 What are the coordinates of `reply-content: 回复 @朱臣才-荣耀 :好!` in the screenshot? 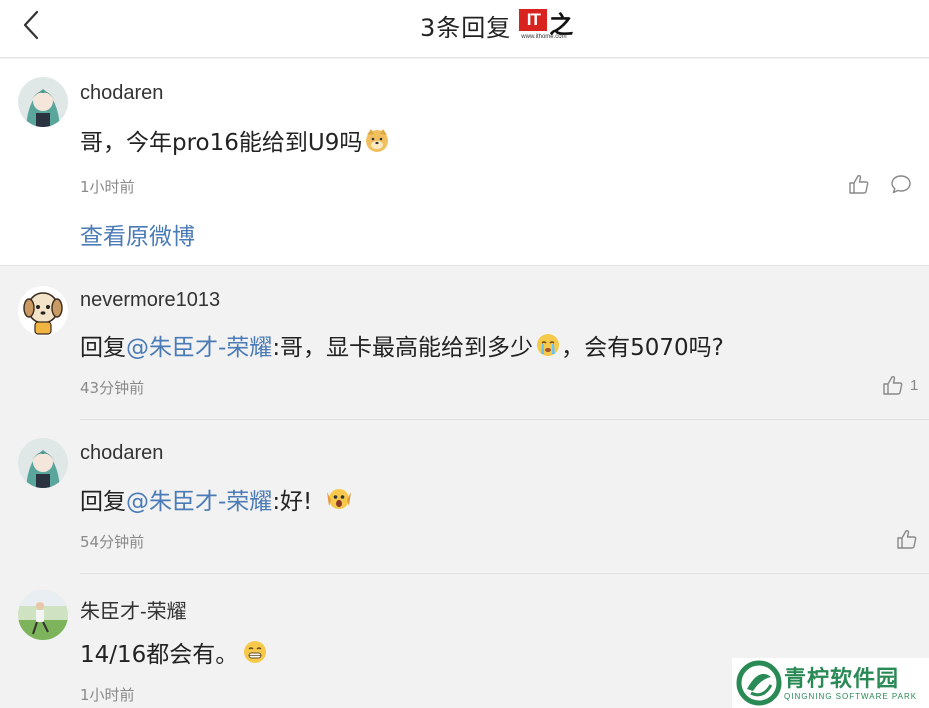 It's located at (216, 499).